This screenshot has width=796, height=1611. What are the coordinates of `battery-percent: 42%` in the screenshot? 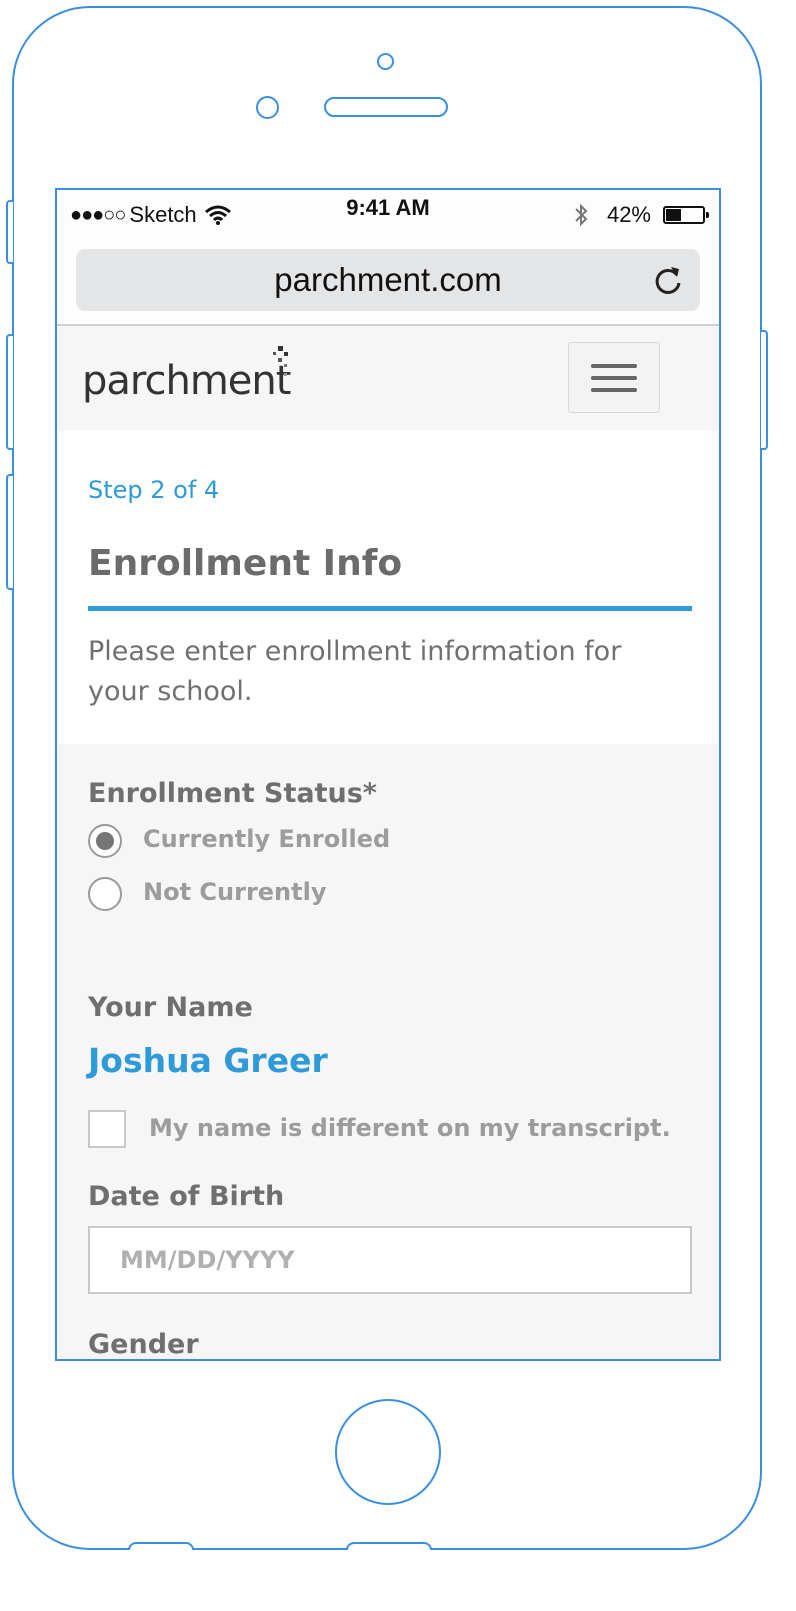 It's located at (628, 214).